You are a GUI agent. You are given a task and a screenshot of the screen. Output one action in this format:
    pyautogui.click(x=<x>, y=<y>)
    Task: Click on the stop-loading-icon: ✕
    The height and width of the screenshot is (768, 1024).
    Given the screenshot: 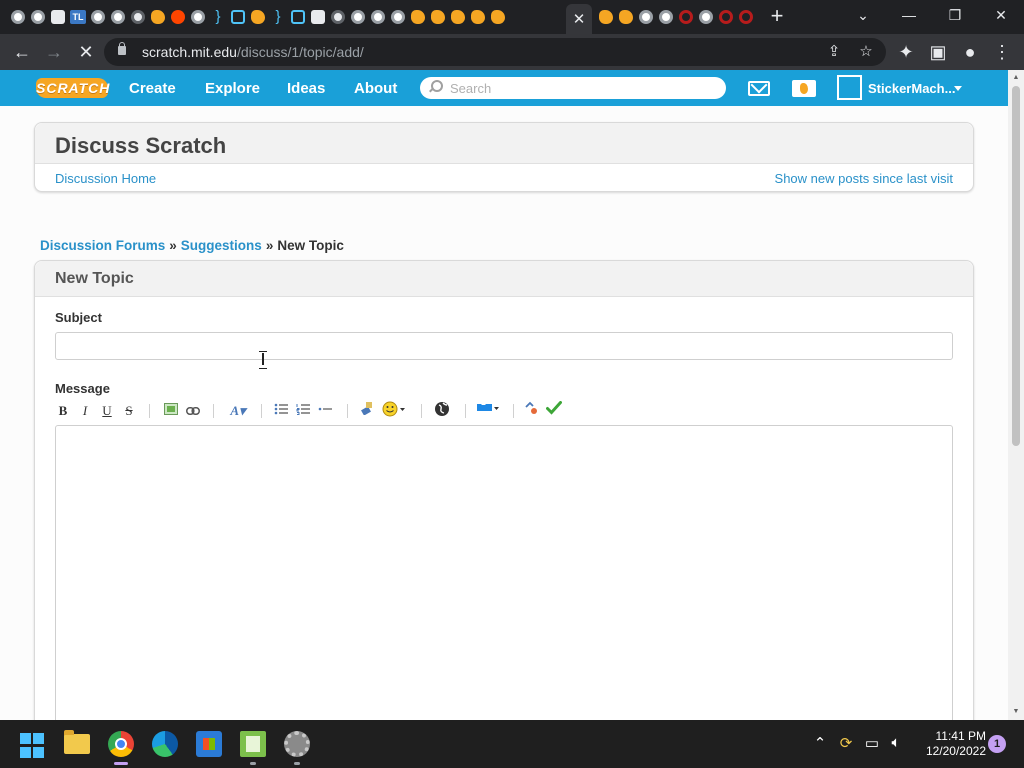 What is the action you would take?
    pyautogui.click(x=86, y=52)
    